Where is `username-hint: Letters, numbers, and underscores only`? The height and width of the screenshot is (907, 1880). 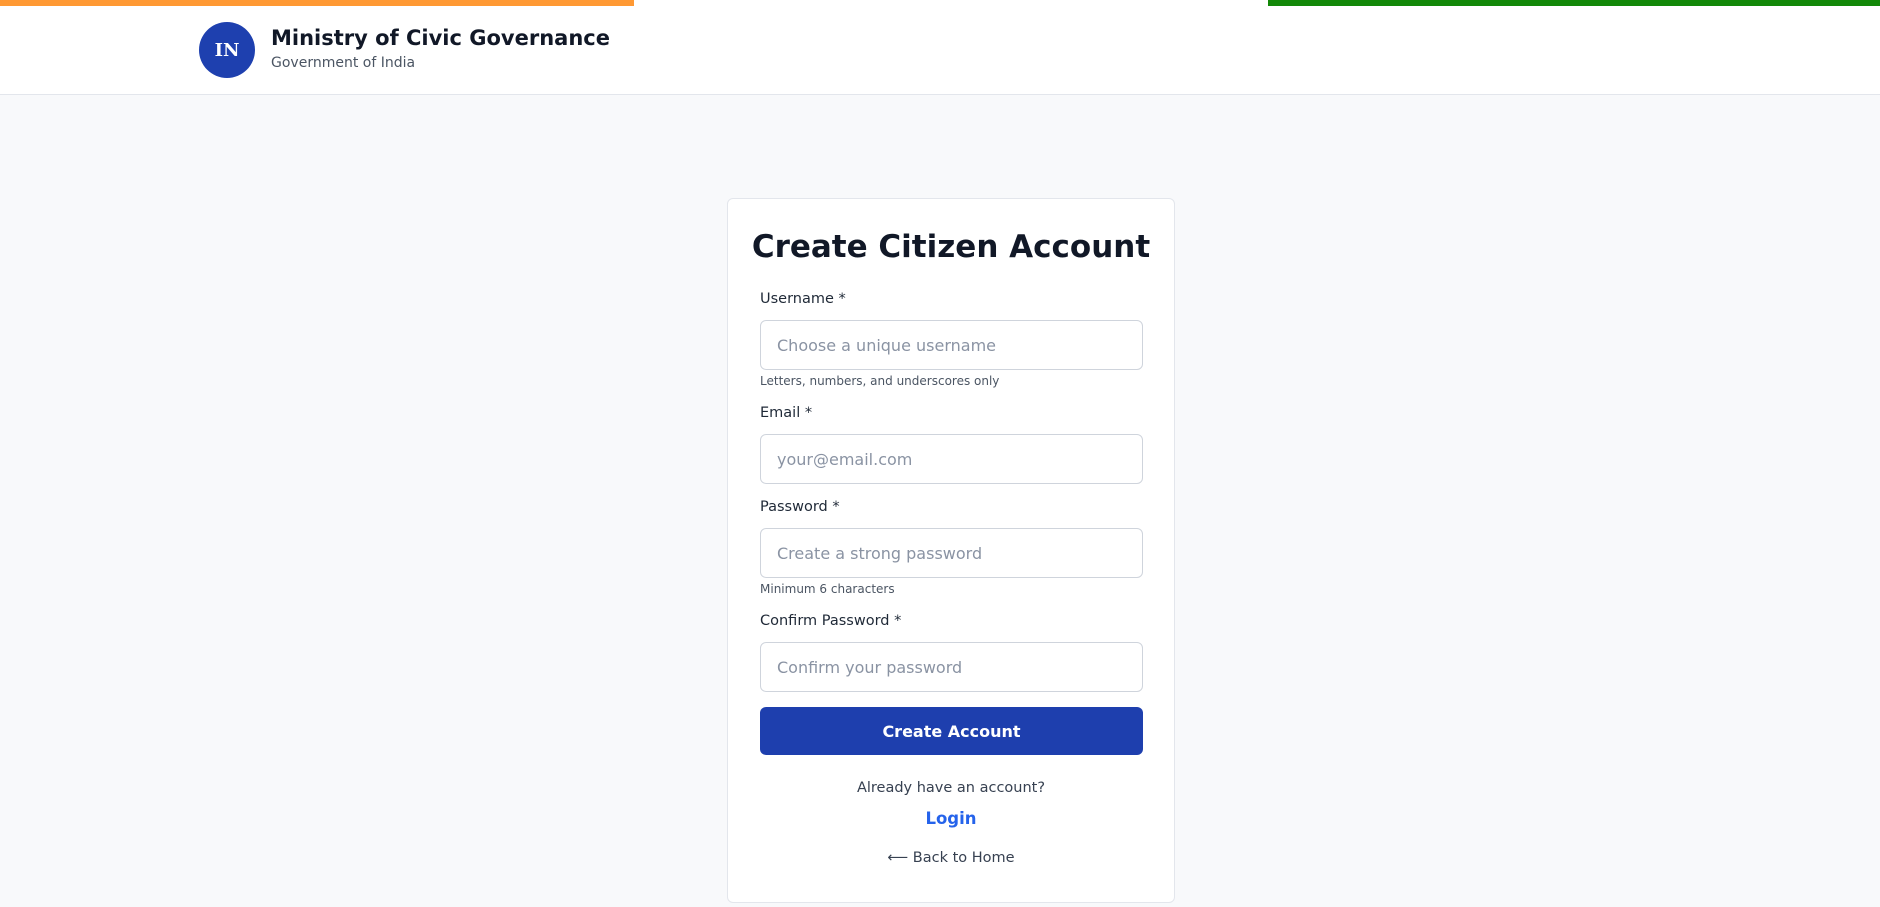
username-hint: Letters, numbers, and underscores only is located at coordinates (880, 381).